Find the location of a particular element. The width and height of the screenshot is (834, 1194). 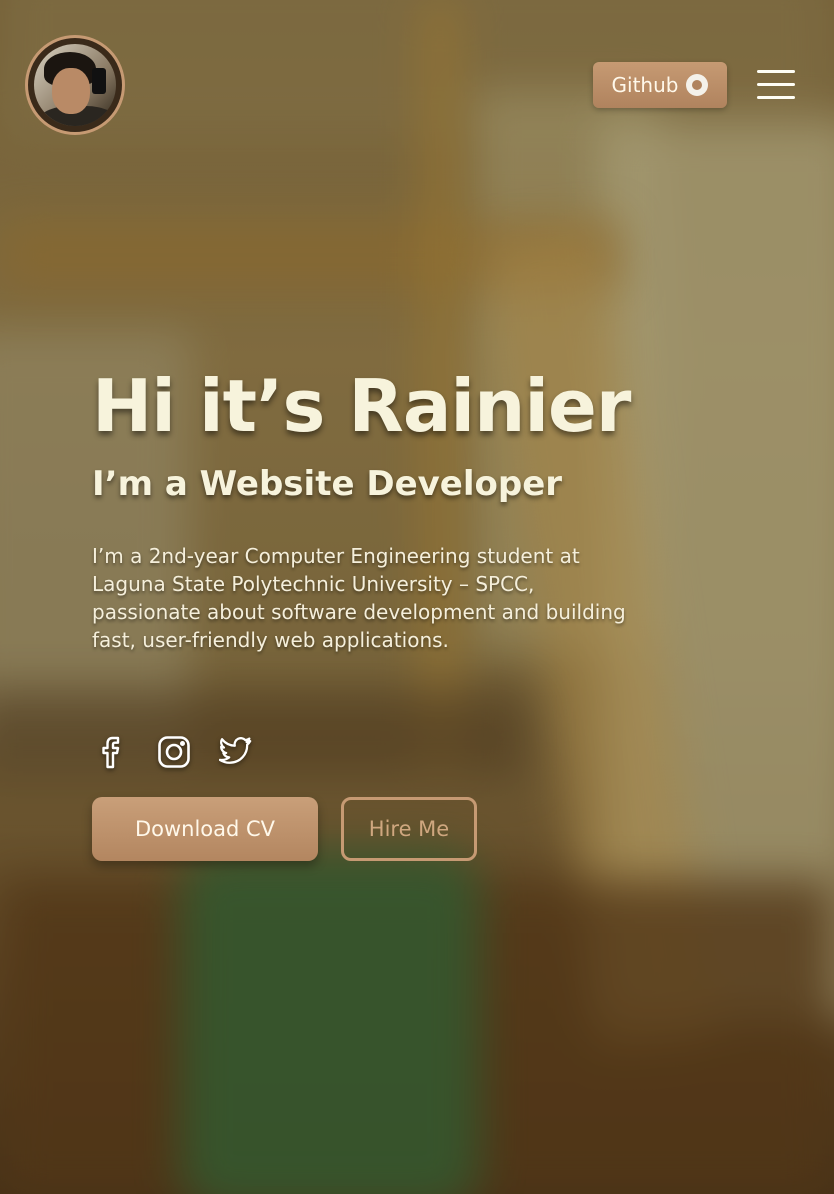

hero-title: Hi it’s Rainier is located at coordinates (361, 406).